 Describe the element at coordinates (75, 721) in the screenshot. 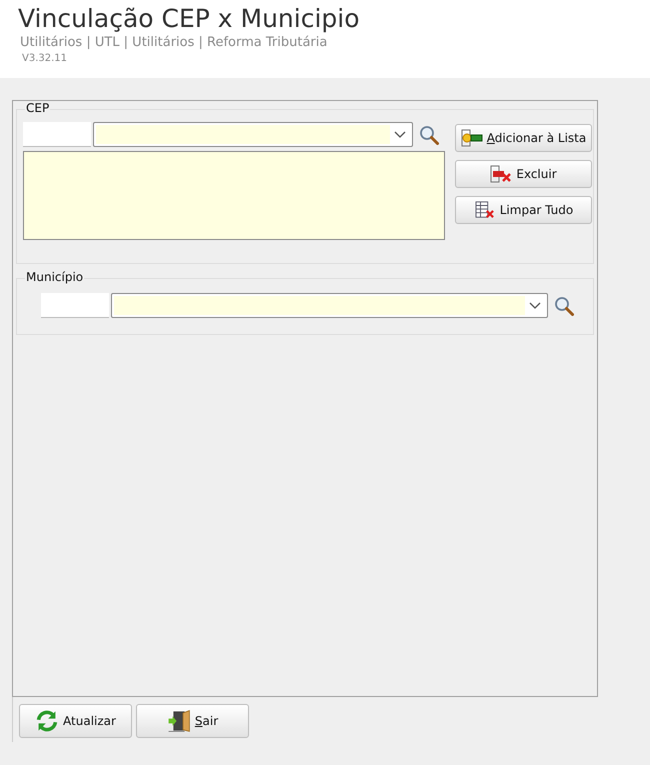

I see `action-button: Atualizar` at that location.